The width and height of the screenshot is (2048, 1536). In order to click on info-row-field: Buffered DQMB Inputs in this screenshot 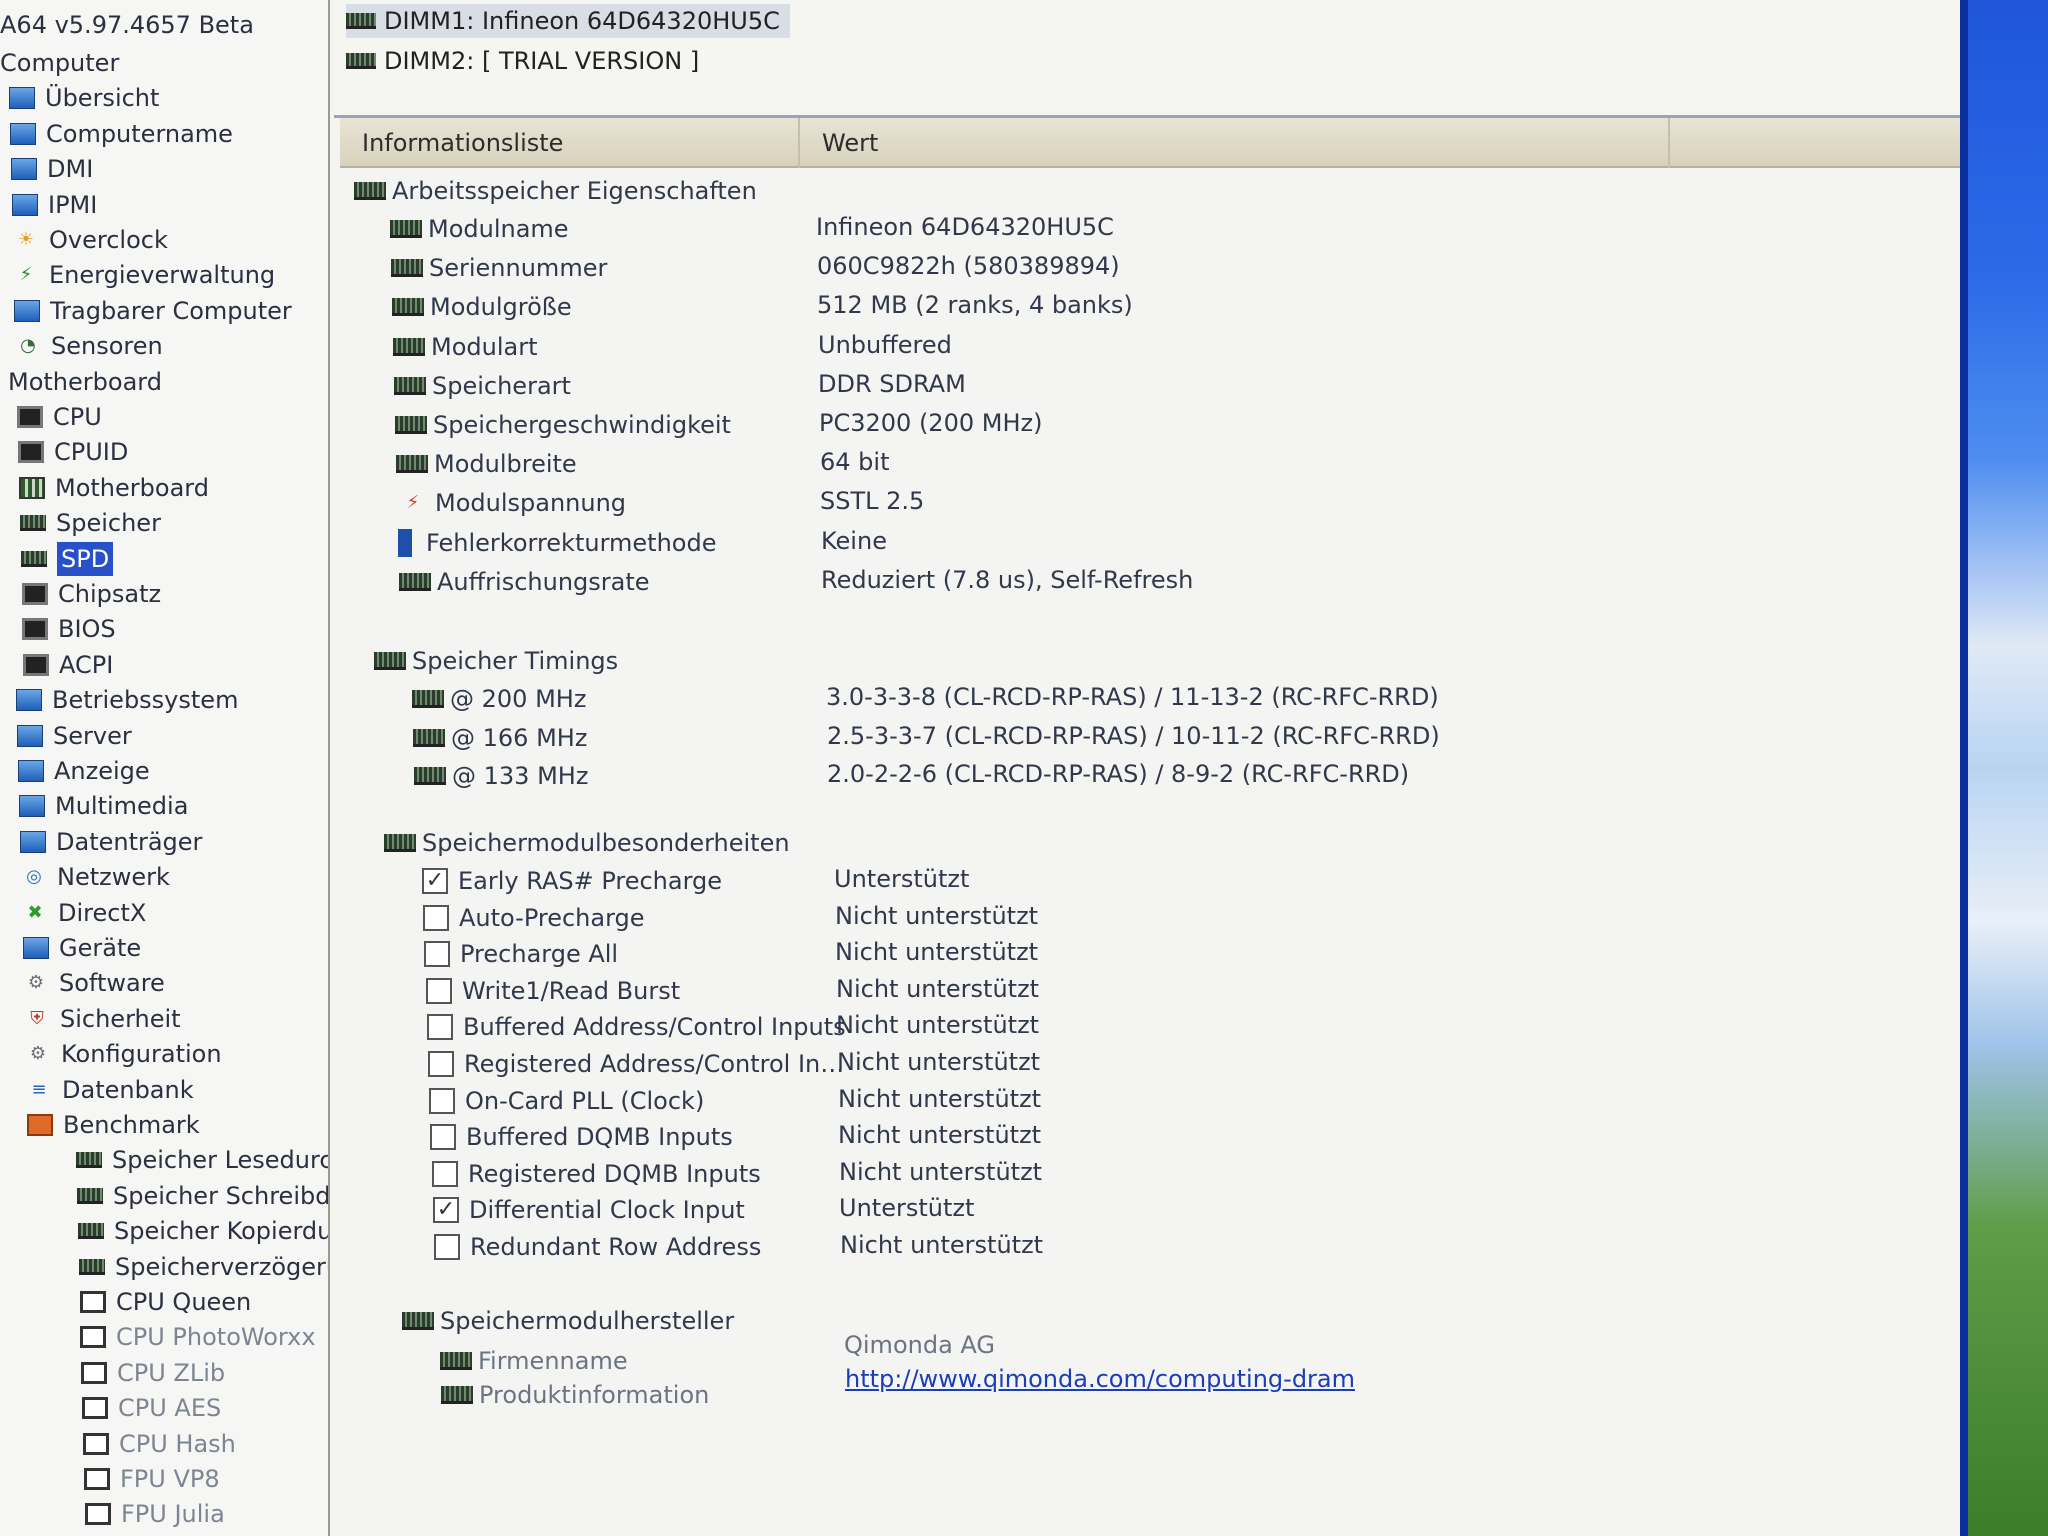, I will do `click(581, 1137)`.